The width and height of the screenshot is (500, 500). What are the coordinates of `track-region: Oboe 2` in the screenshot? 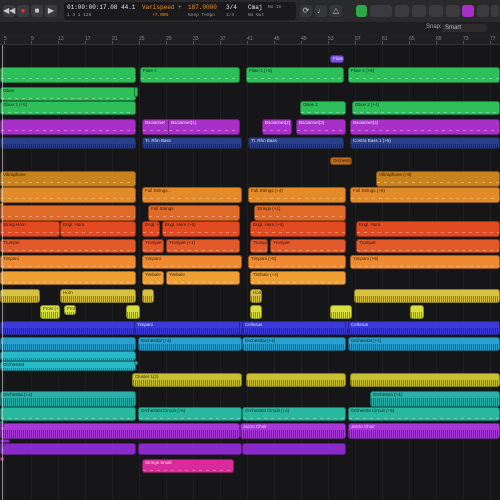 It's located at (323, 108).